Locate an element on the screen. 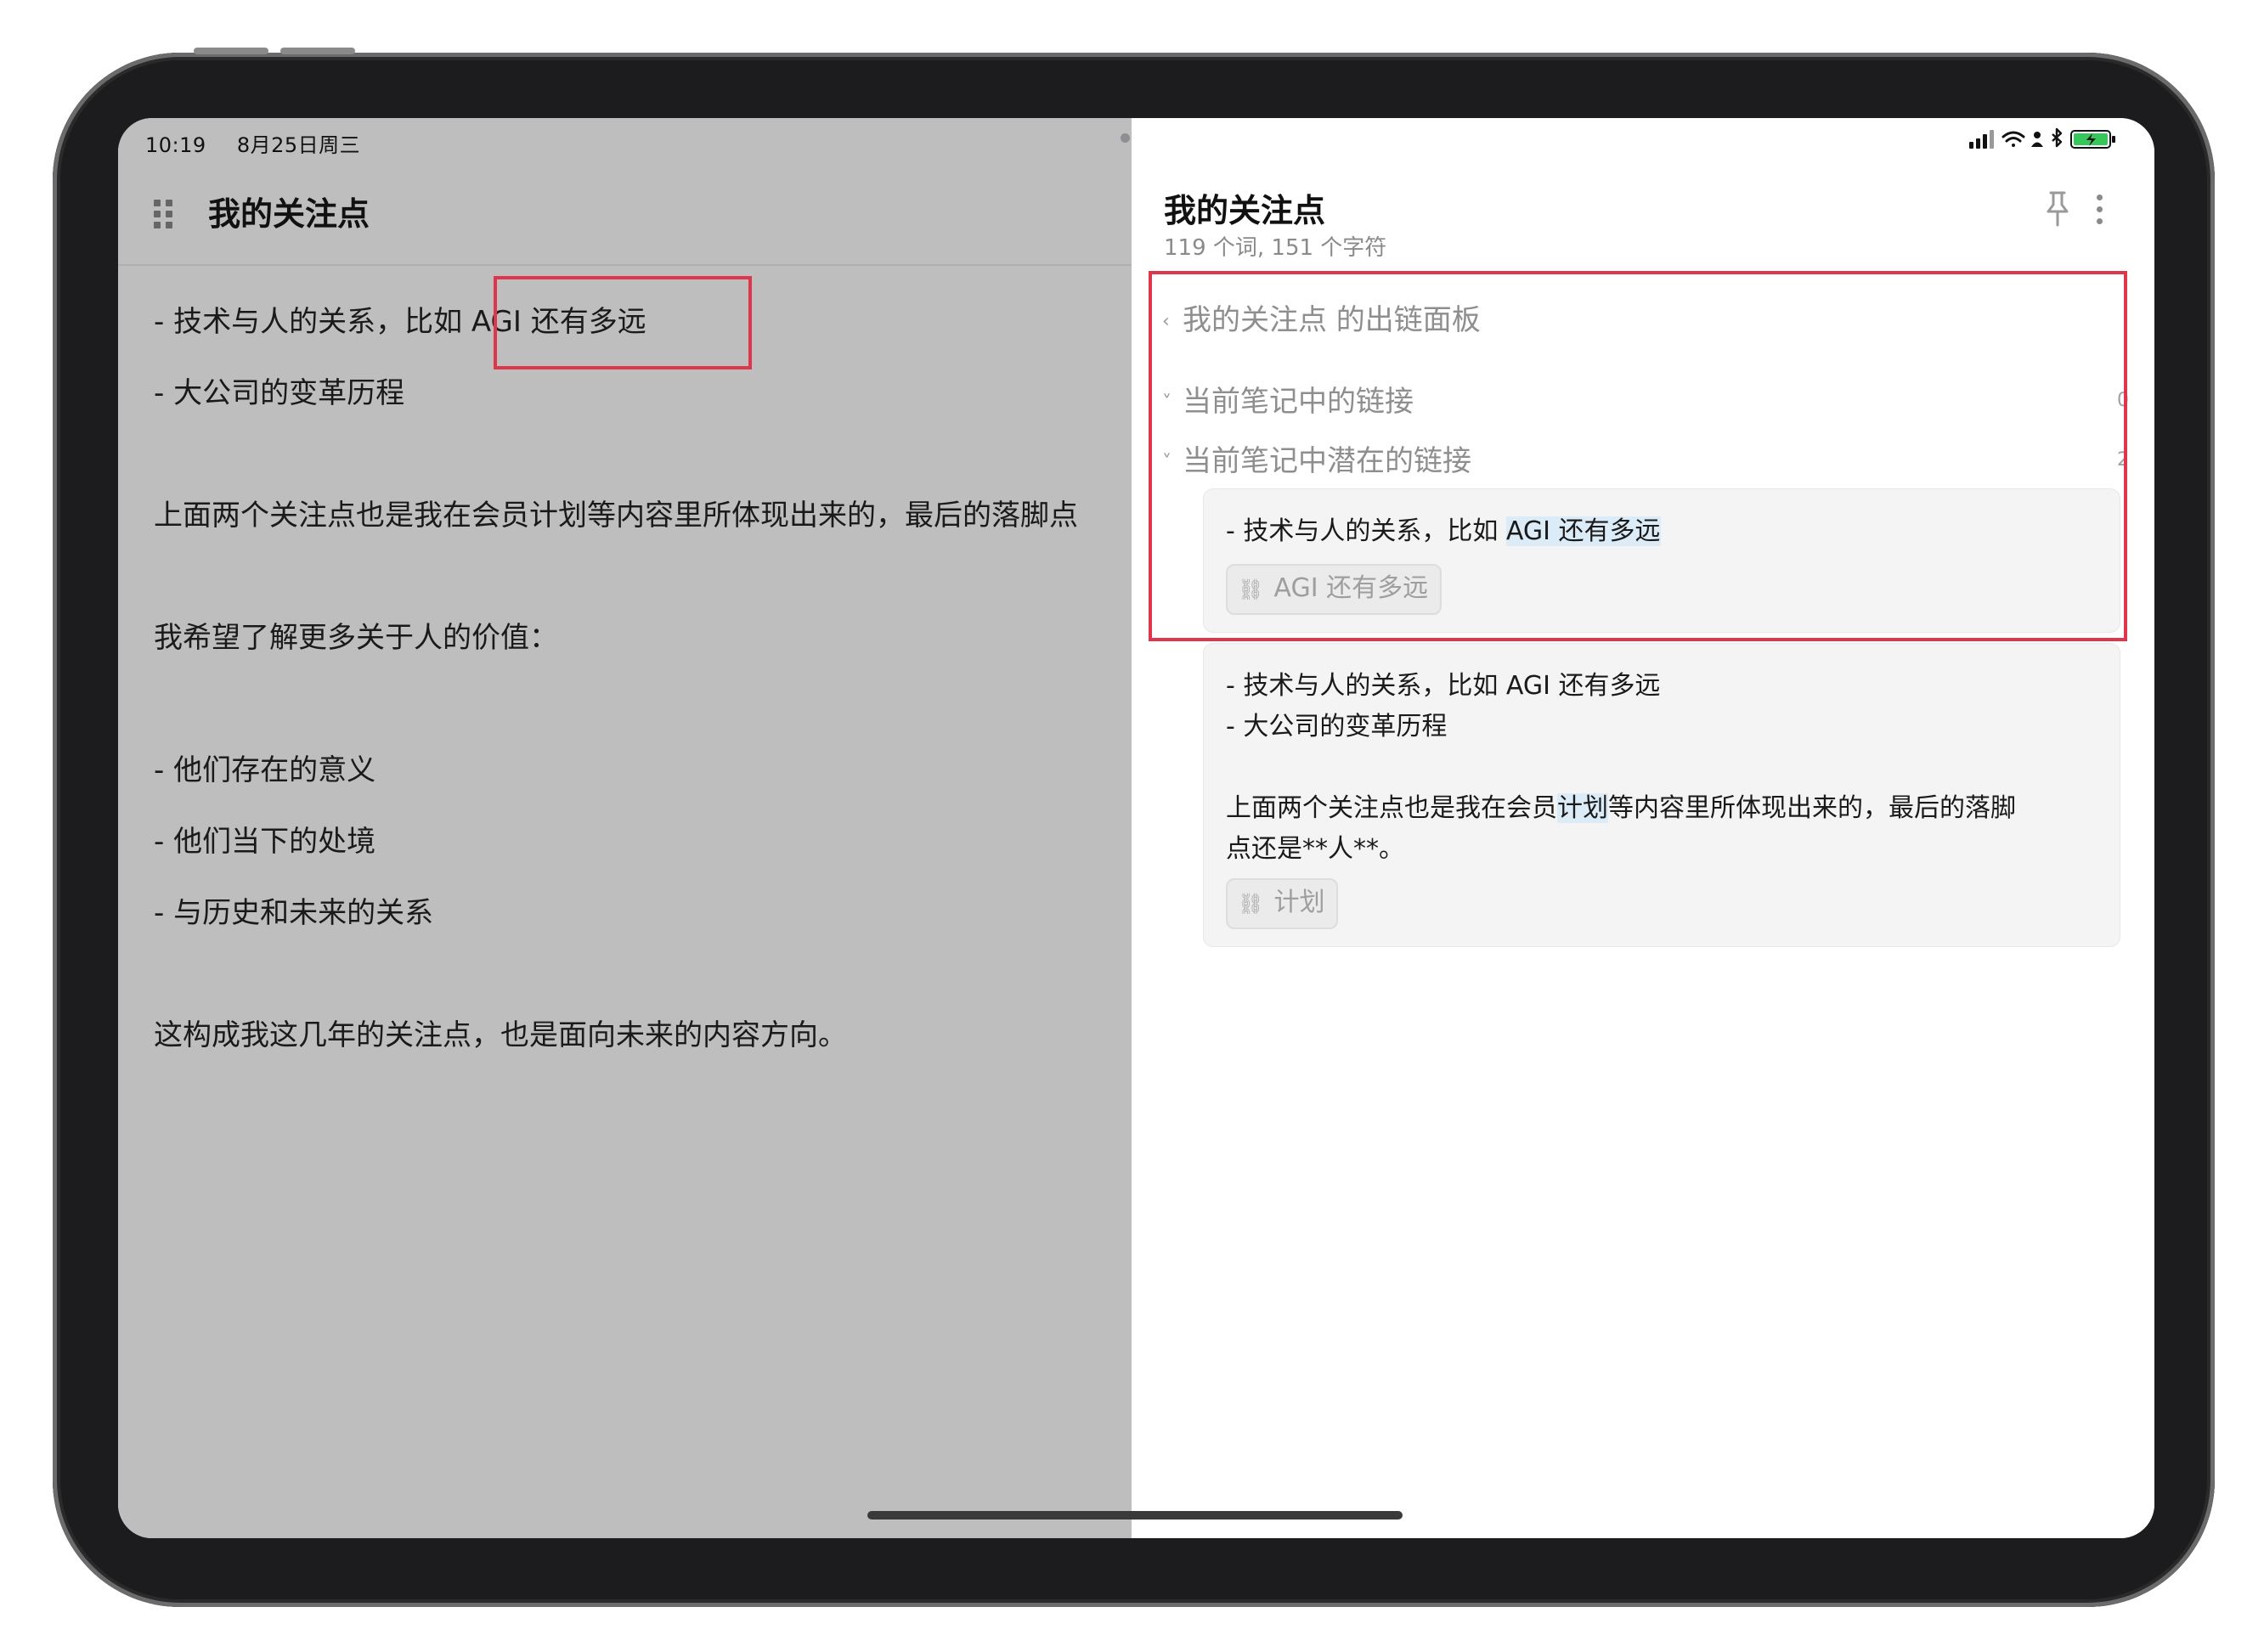 This screenshot has height=1652, width=2264. volume-down-button is located at coordinates (317, 51).